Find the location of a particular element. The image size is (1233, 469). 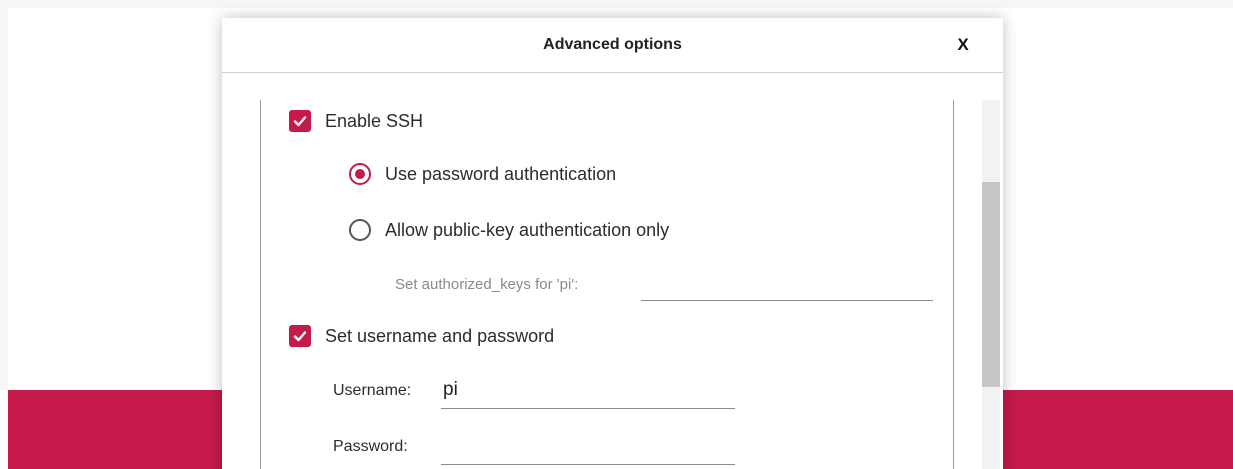

enable-ssh-row: Enable SSH is located at coordinates (356, 121).